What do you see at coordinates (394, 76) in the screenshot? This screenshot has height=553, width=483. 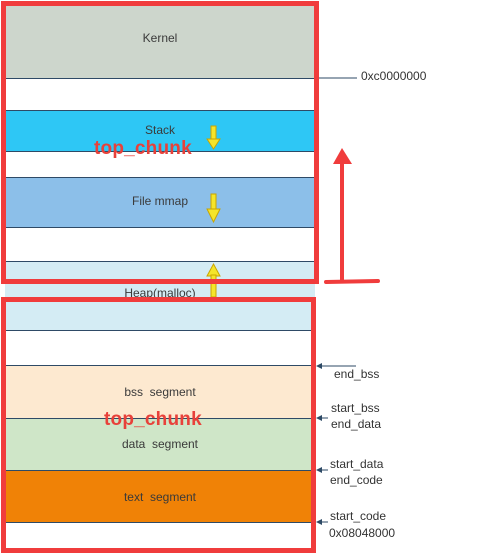 I see `kernel-address-label: 0xc0000000` at bounding box center [394, 76].